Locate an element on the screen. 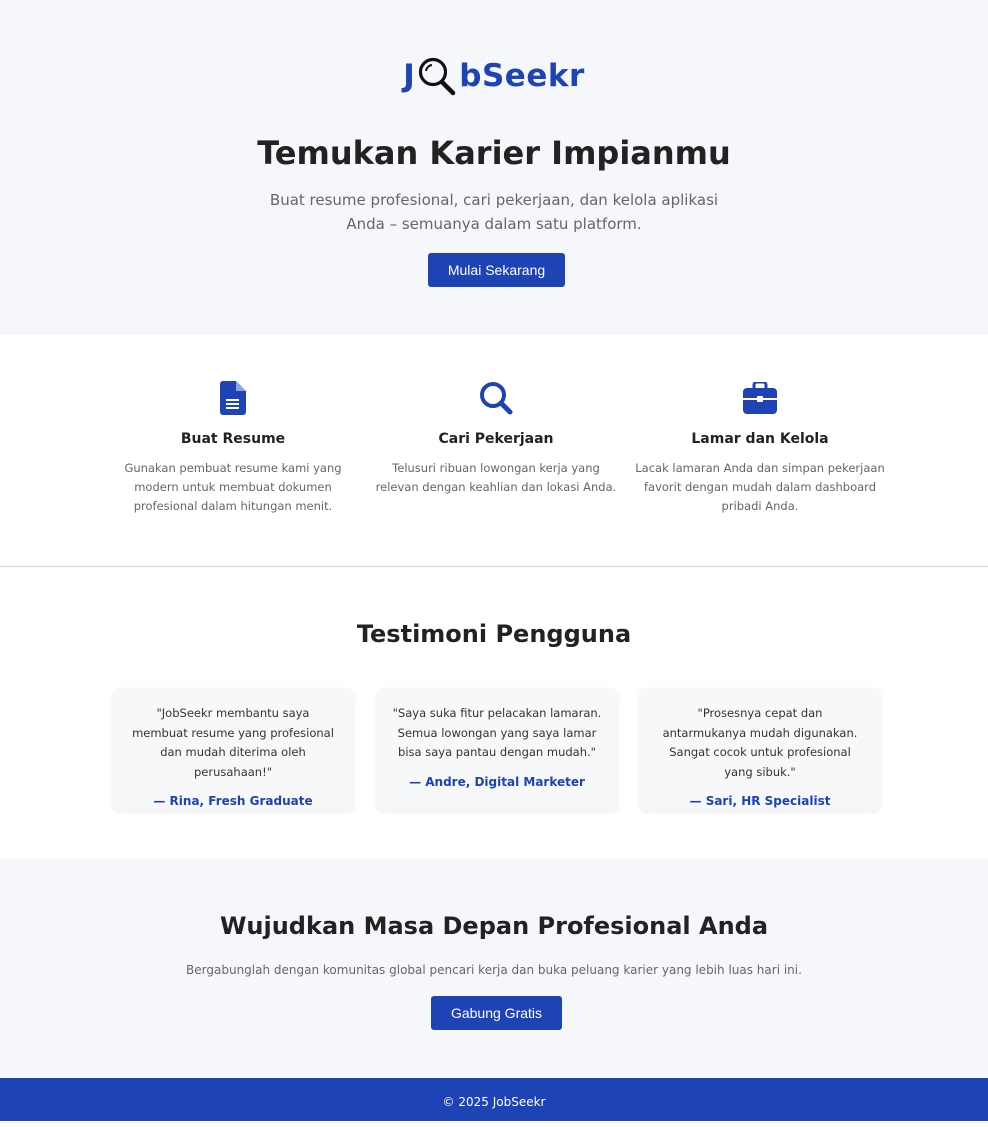 This screenshot has width=988, height=1127. hero-title: Temukan Karier Impianmu is located at coordinates (494, 153).